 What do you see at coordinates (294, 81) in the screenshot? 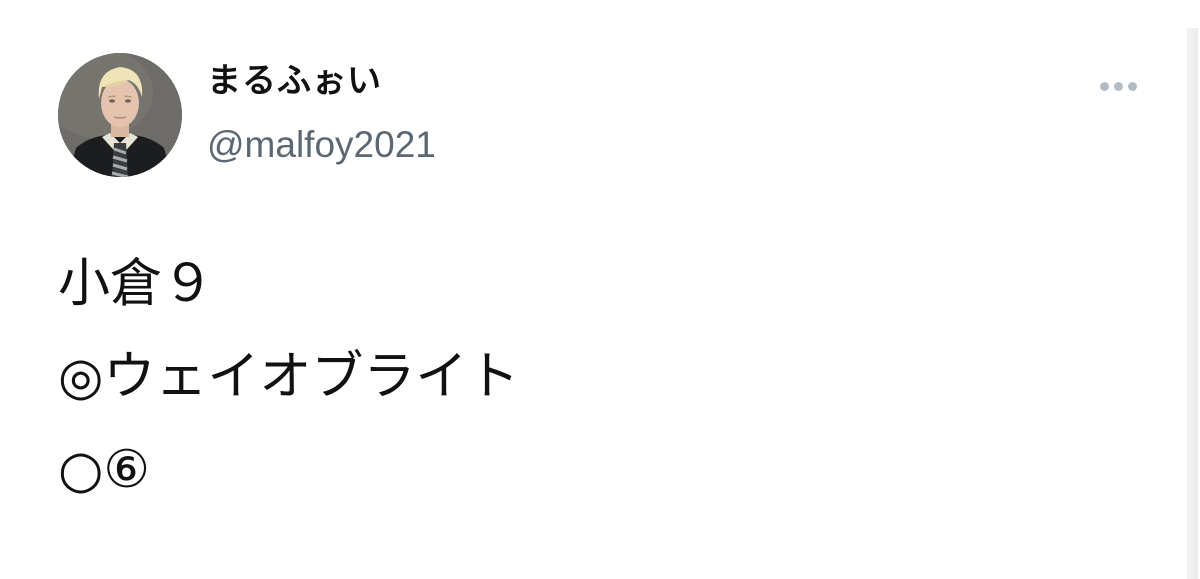
I see `display-name: まるふぉい` at bounding box center [294, 81].